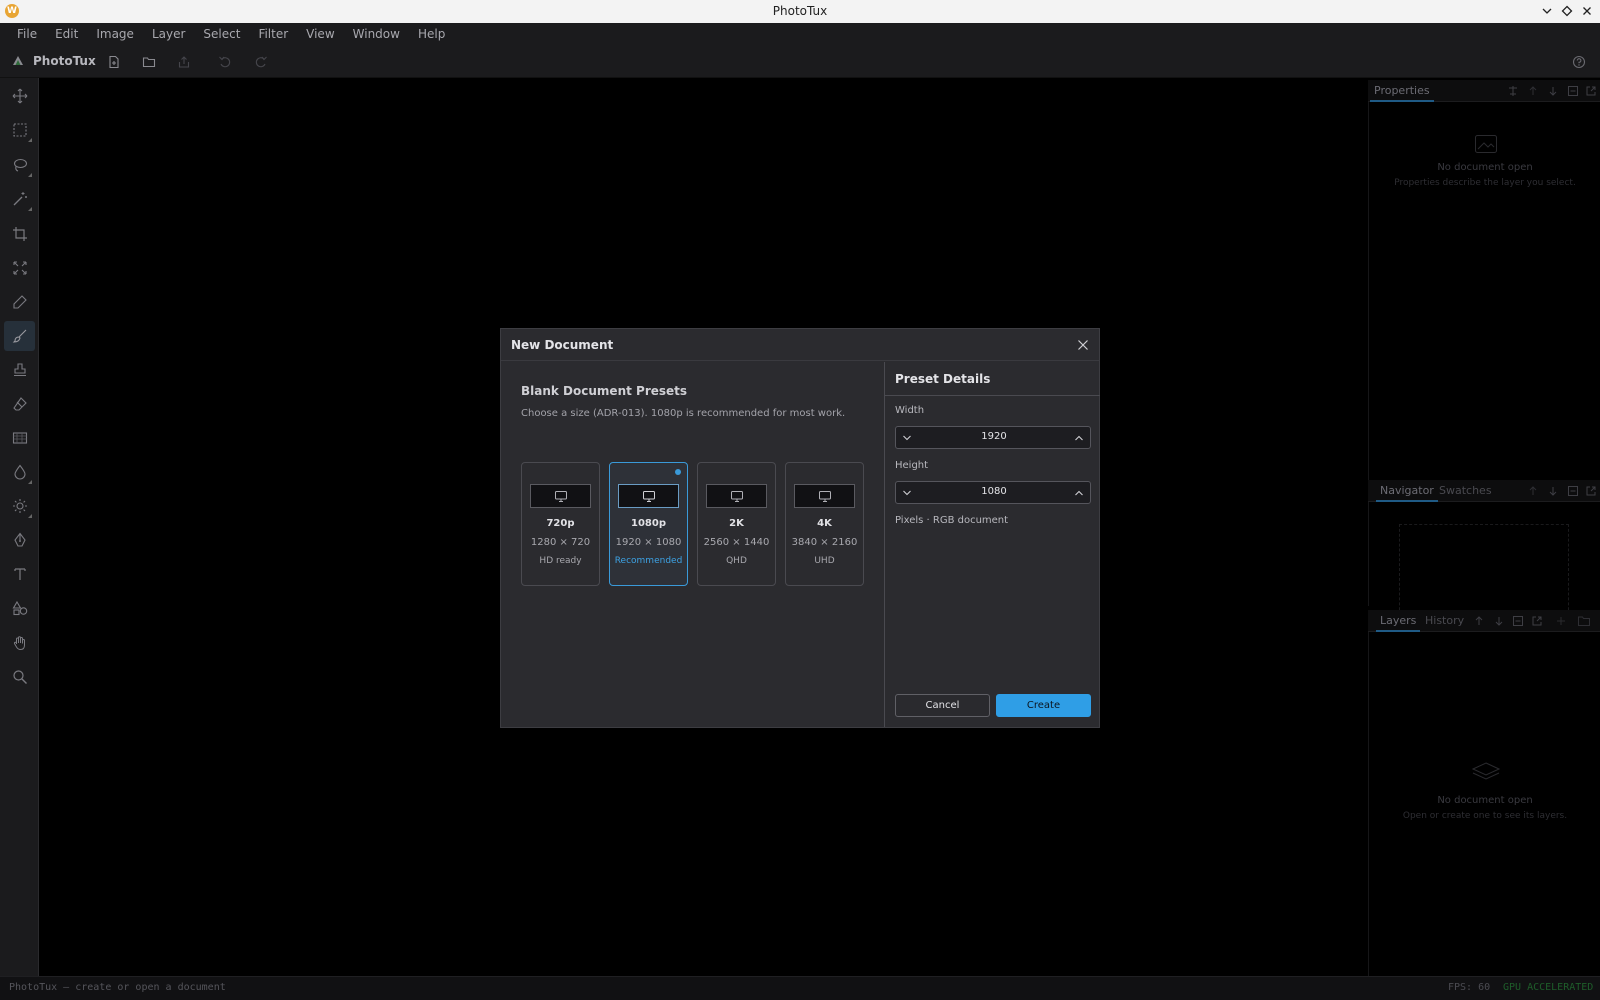 The image size is (1600, 1000). I want to click on layers-panel-header: Layers History, so click(1484, 621).